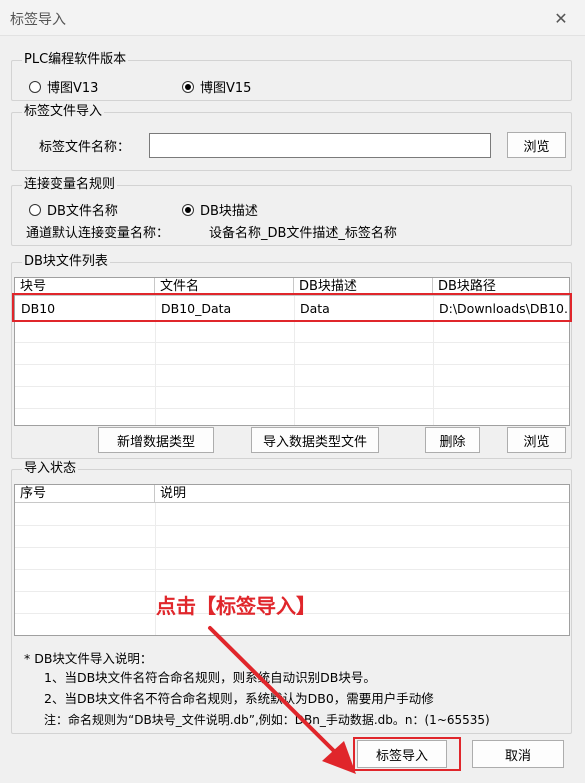 The image size is (585, 783). I want to click on radio-v13: 博图V13, so click(63, 86).